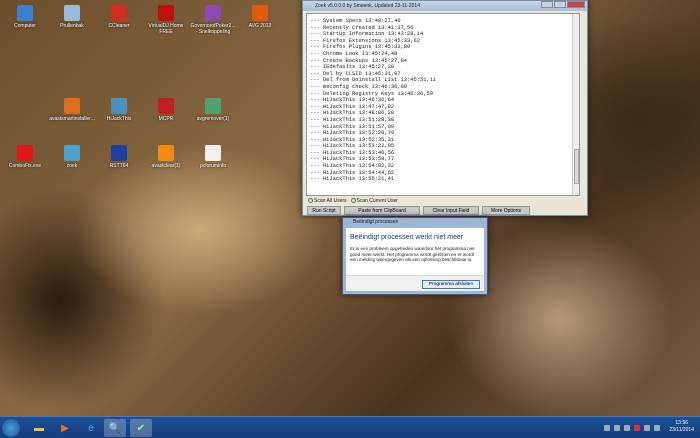 The width and height of the screenshot is (700, 438). I want to click on log-line: --- msconfig check 13:46:36,09, so click(359, 86).